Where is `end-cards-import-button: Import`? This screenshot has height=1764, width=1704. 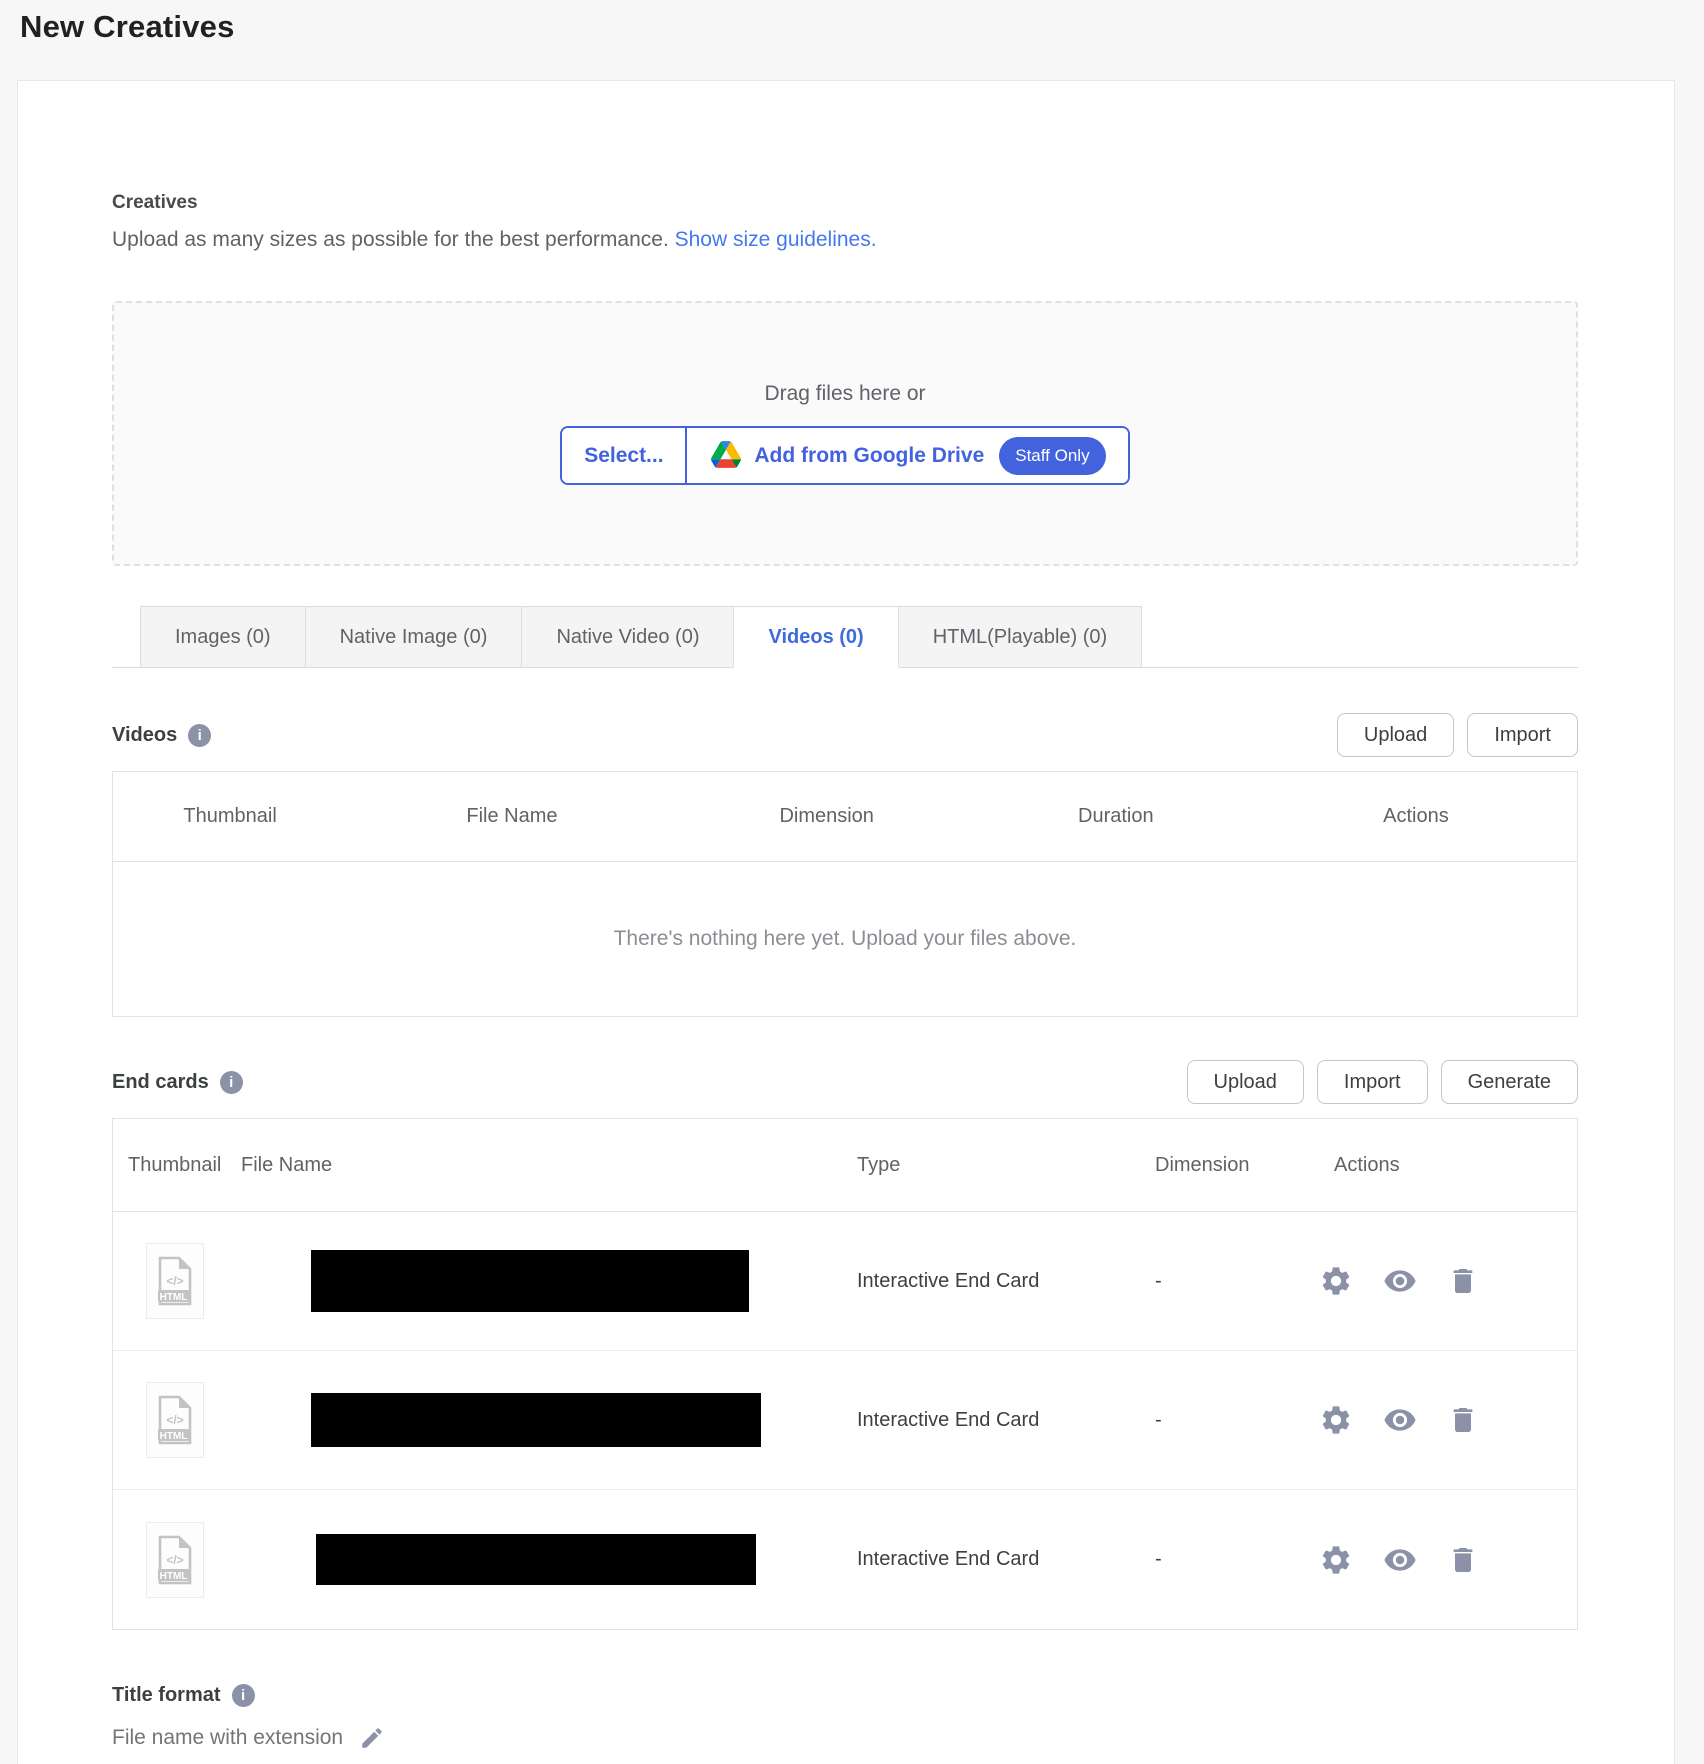
end-cards-import-button: Import is located at coordinates (1372, 1082).